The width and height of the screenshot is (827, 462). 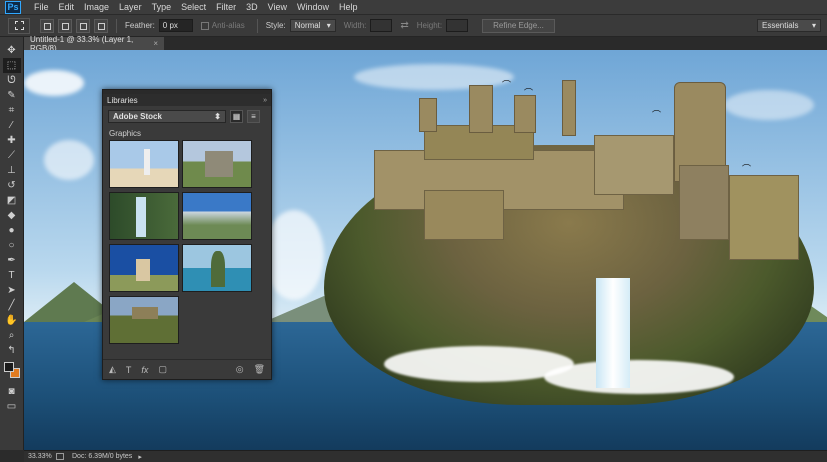 I want to click on document-tab-bar: Untitled-1 @ 33.3% (Layer 1, RGB/8) ×, so click(x=425, y=44).